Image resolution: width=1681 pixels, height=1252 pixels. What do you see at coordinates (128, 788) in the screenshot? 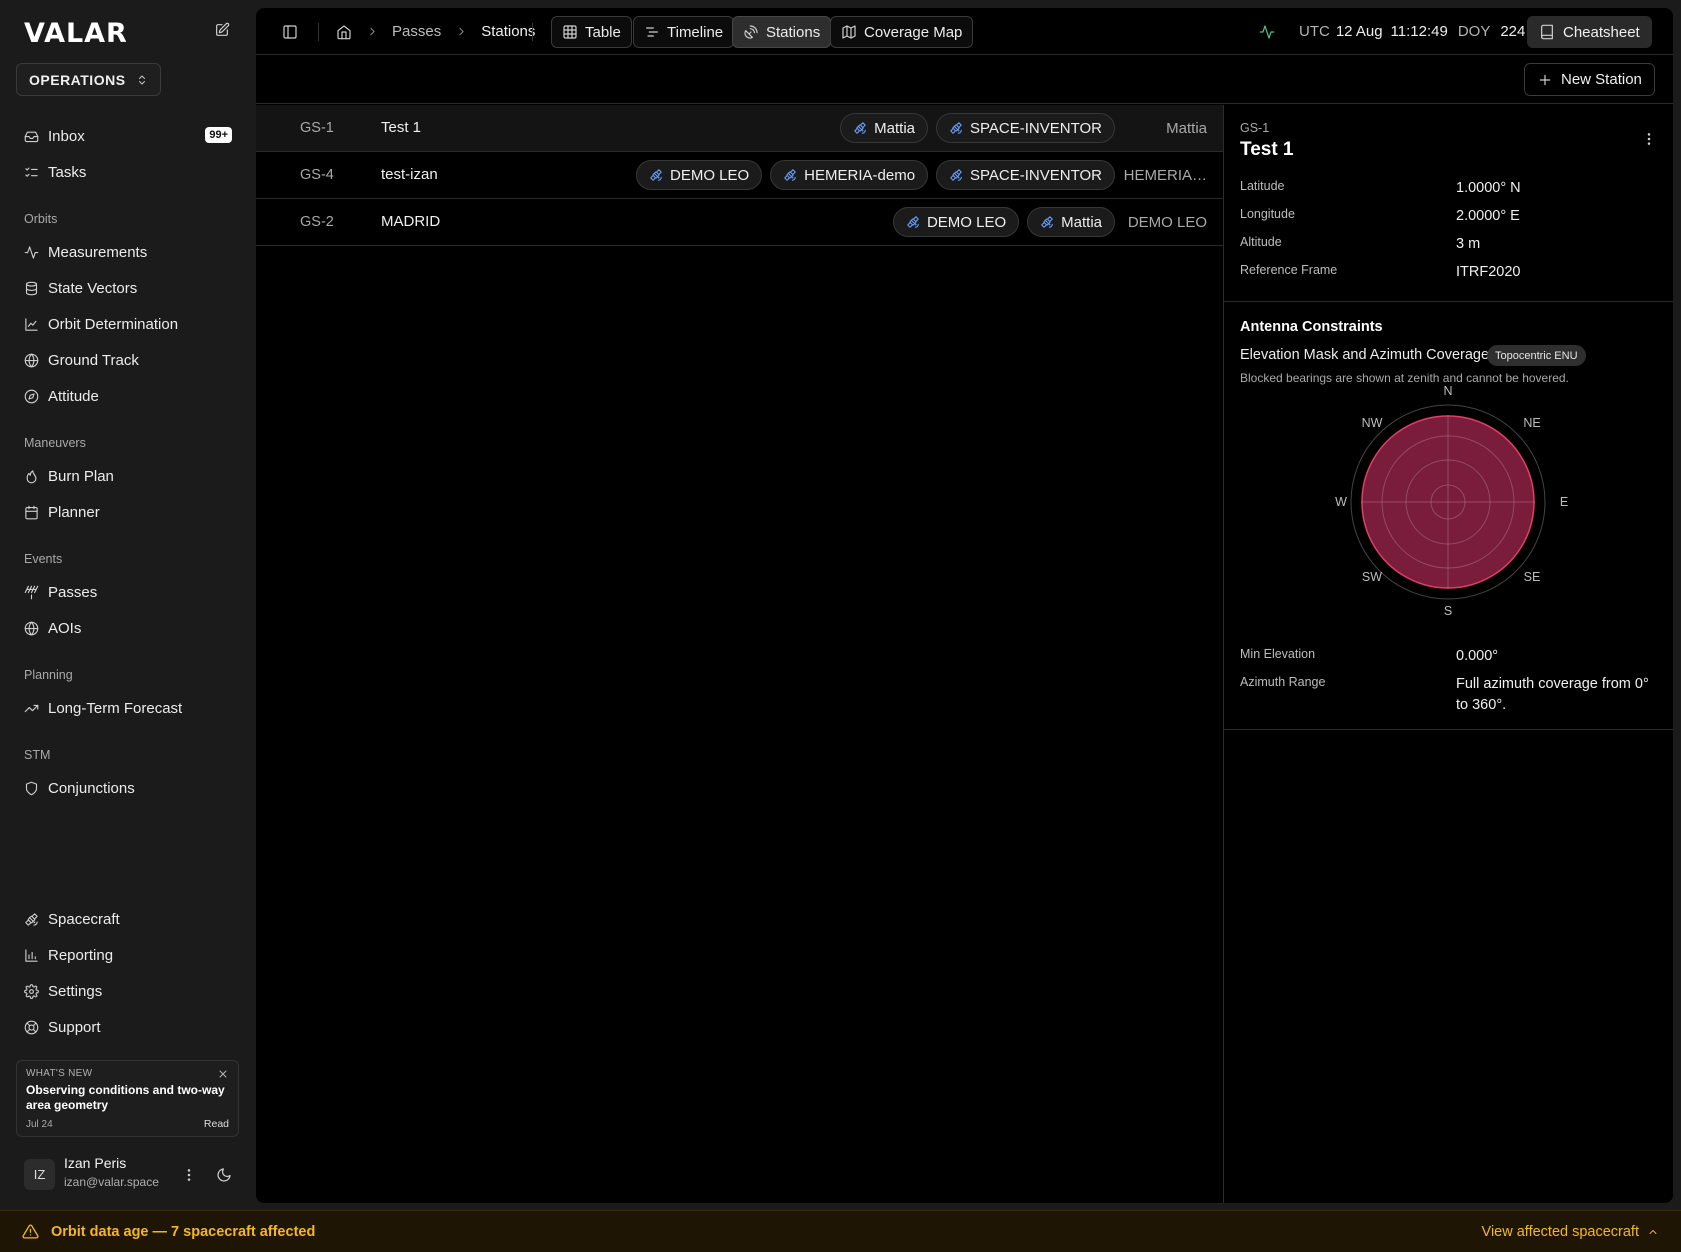
I see `nav-conjunctions: Conjunctions` at bounding box center [128, 788].